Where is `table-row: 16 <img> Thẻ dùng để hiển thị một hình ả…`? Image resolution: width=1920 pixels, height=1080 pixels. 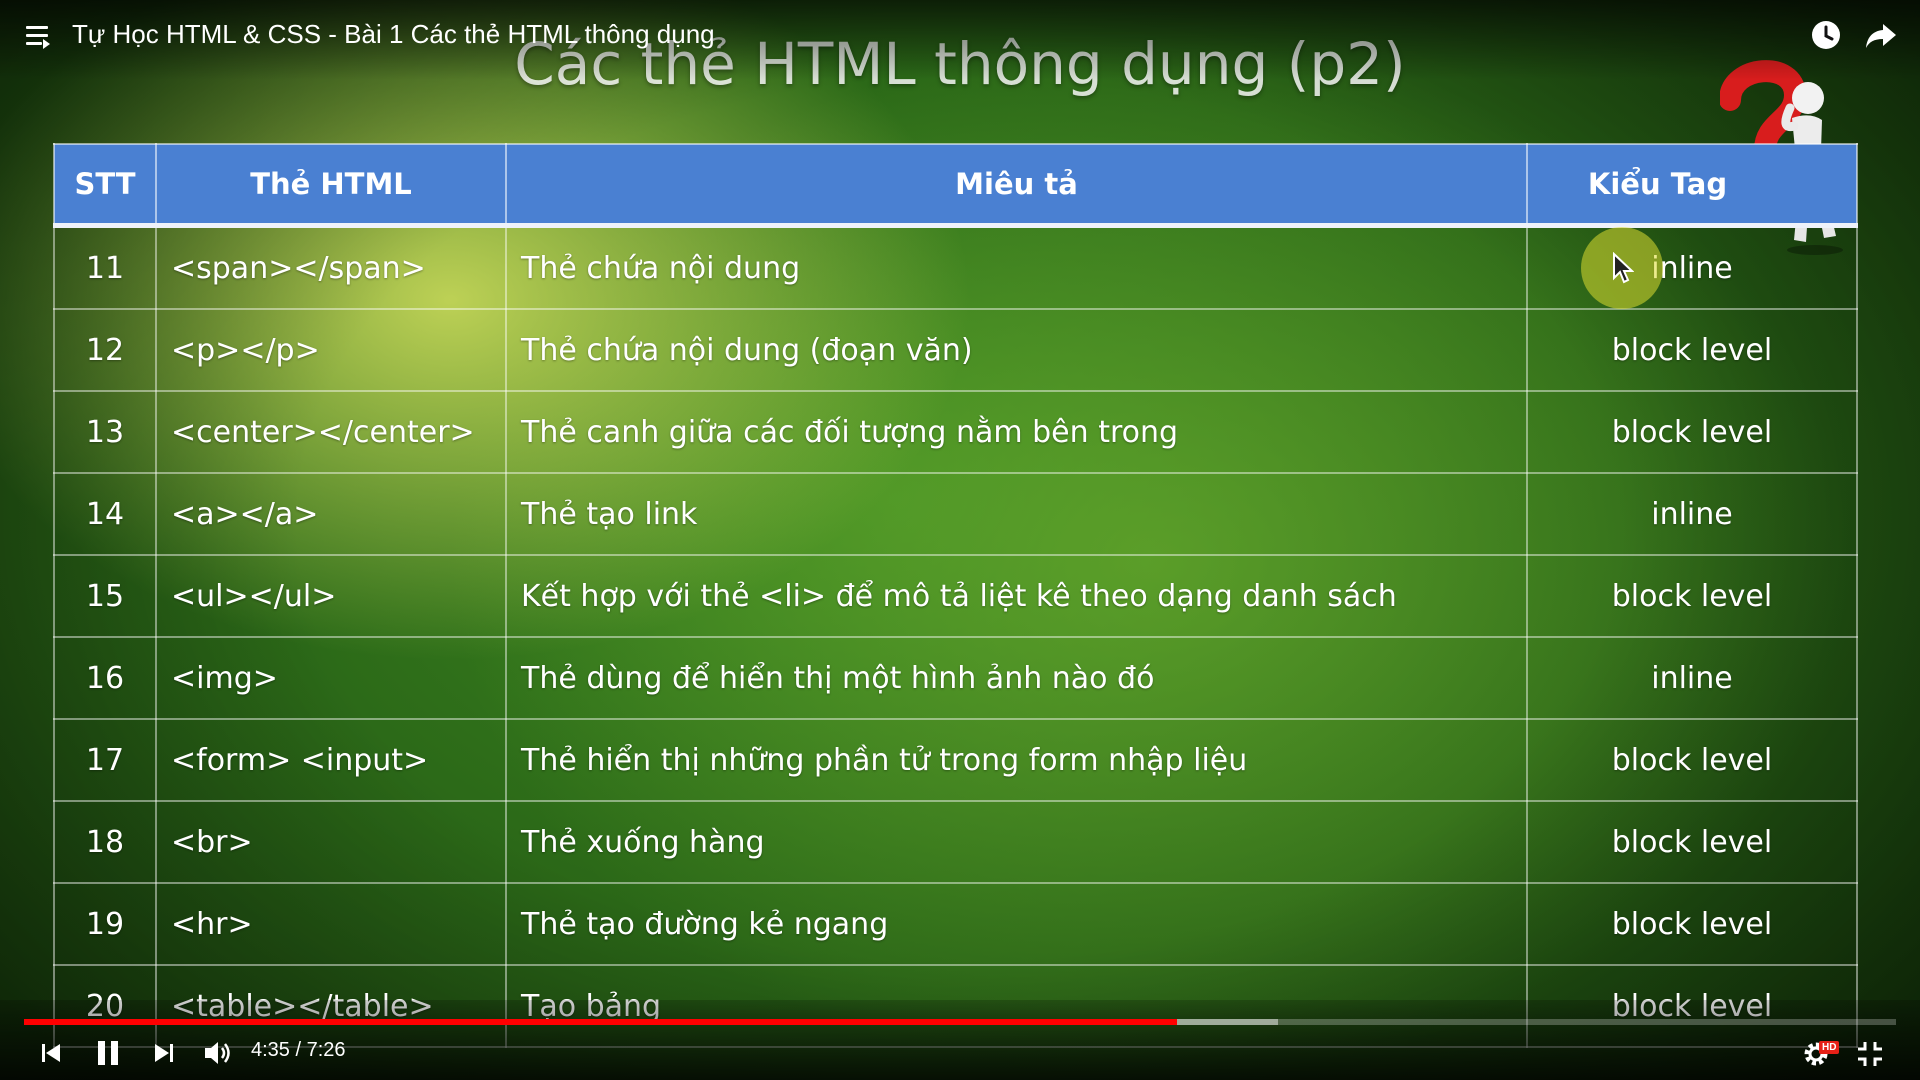
table-row: 16 <img> Thẻ dùng để hiển thị một hình ả… is located at coordinates (955, 678).